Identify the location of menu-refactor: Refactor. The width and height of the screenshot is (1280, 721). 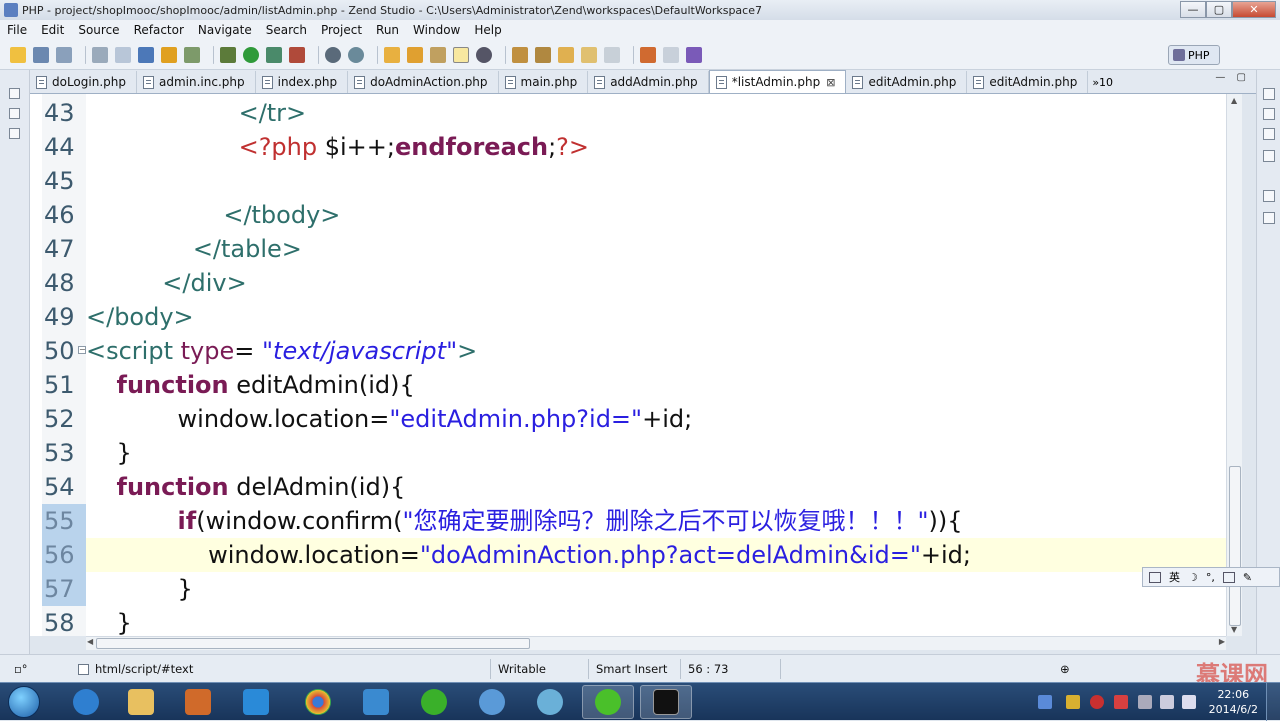
(159, 30).